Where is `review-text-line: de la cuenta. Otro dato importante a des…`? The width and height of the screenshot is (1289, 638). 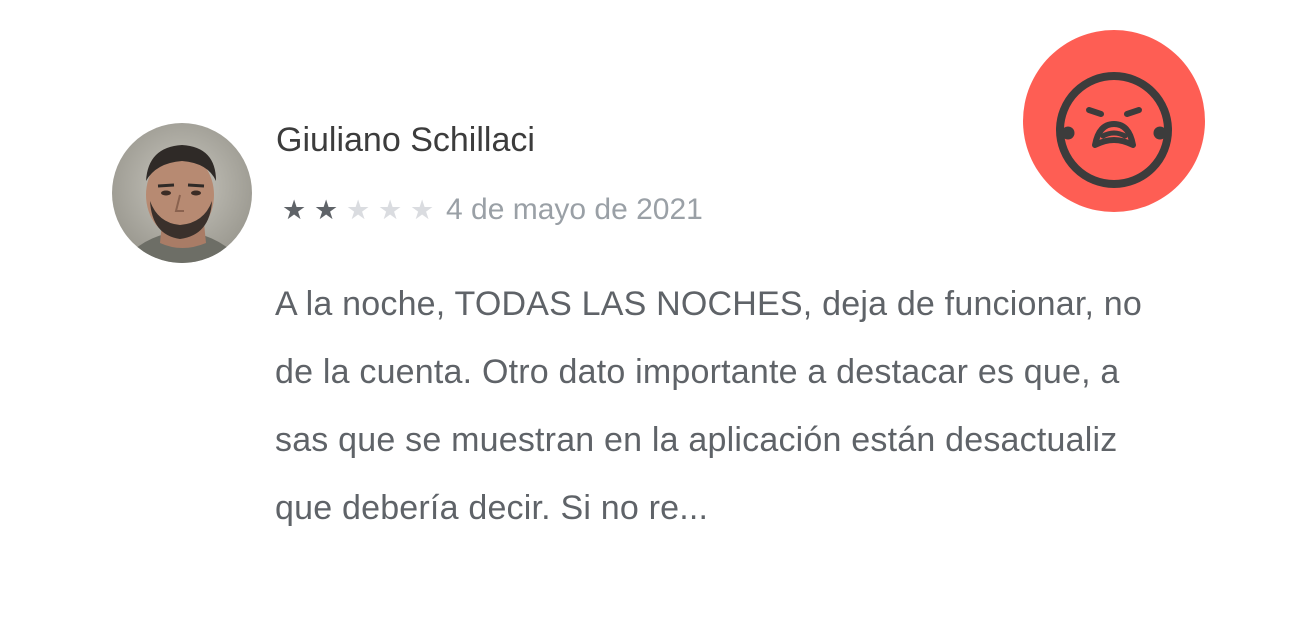 review-text-line: de la cuenta. Otro dato importante a des… is located at coordinates (697, 372).